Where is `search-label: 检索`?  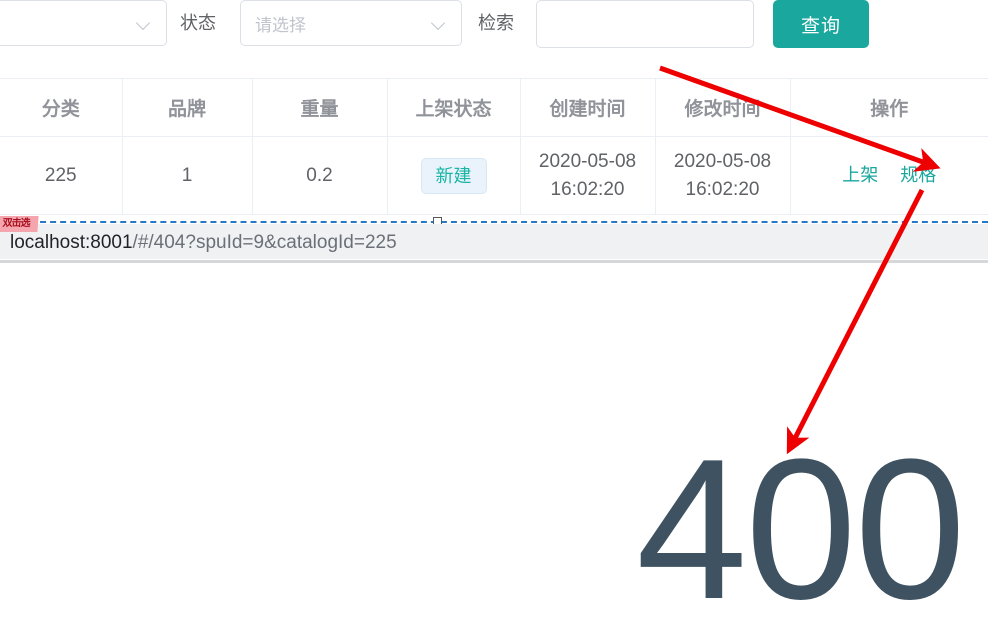 search-label: 检索 is located at coordinates (496, 23).